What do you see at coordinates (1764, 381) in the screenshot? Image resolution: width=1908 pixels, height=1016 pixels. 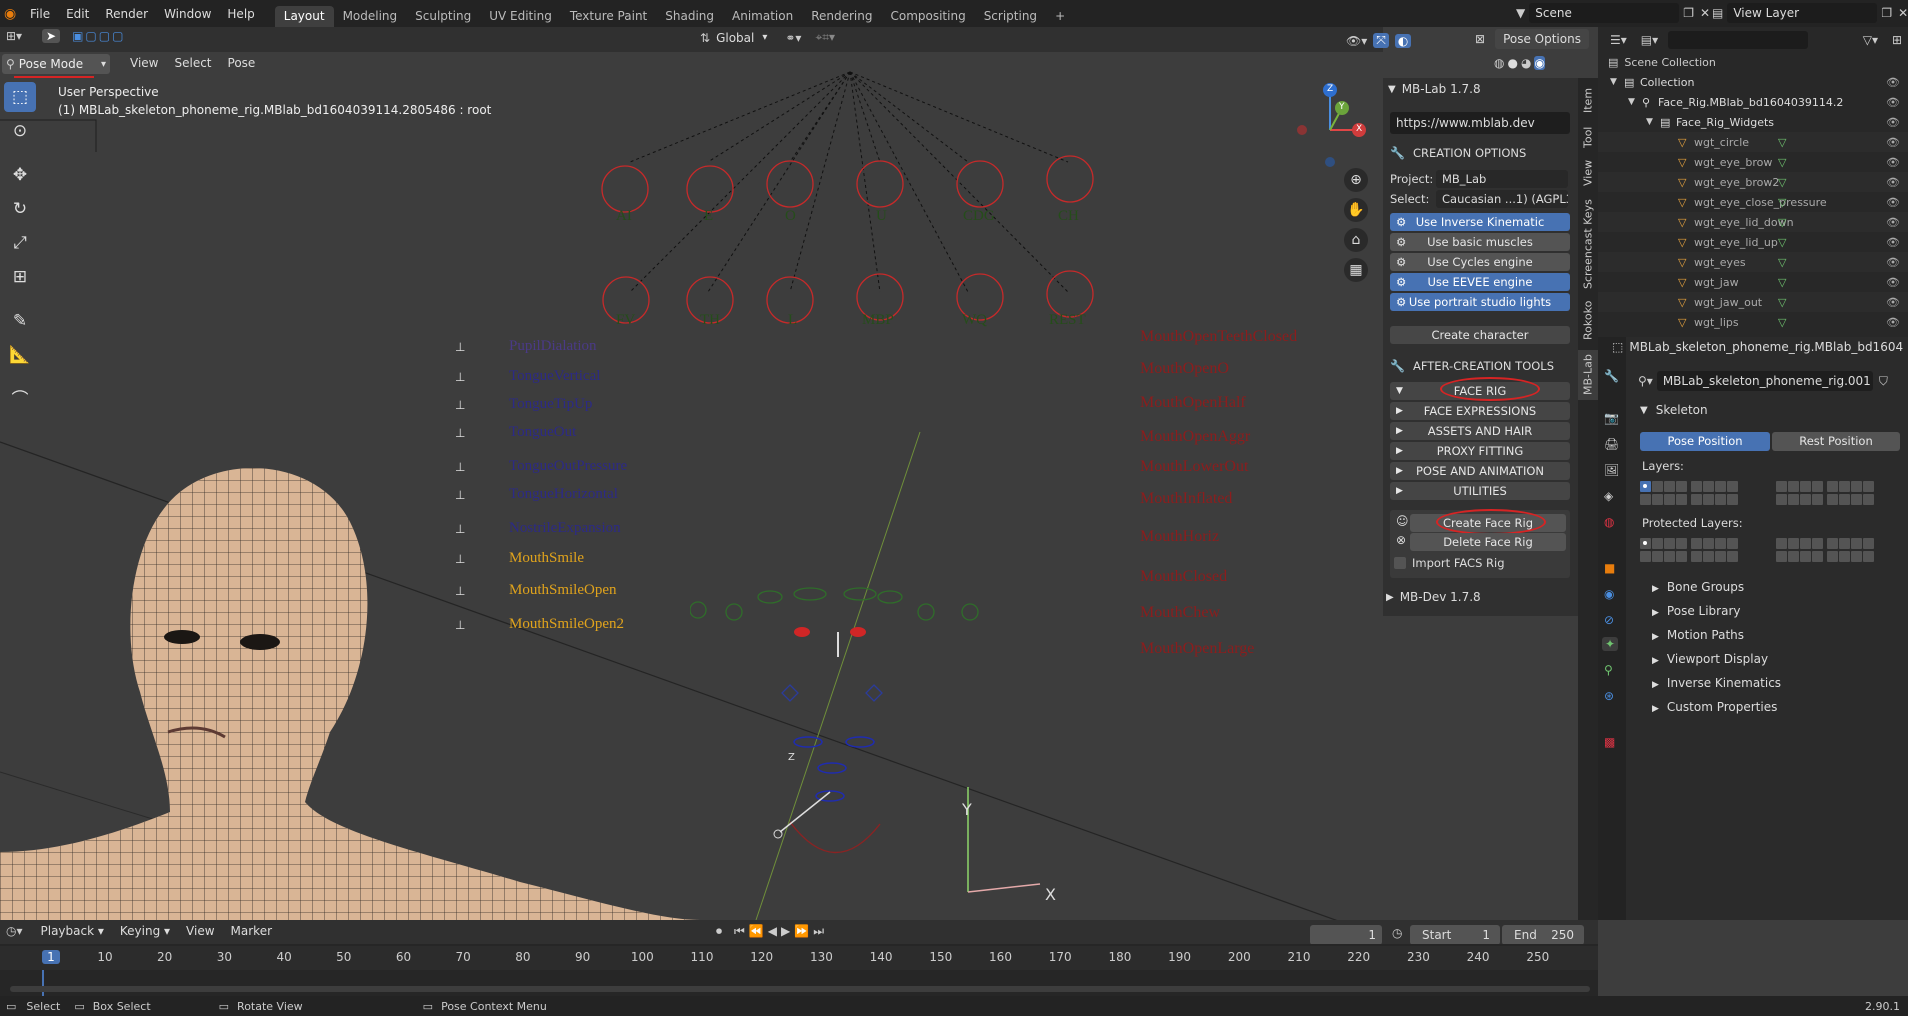 I see `armature-name-field: MBLab_skeleton_phoneme_rig.001` at bounding box center [1764, 381].